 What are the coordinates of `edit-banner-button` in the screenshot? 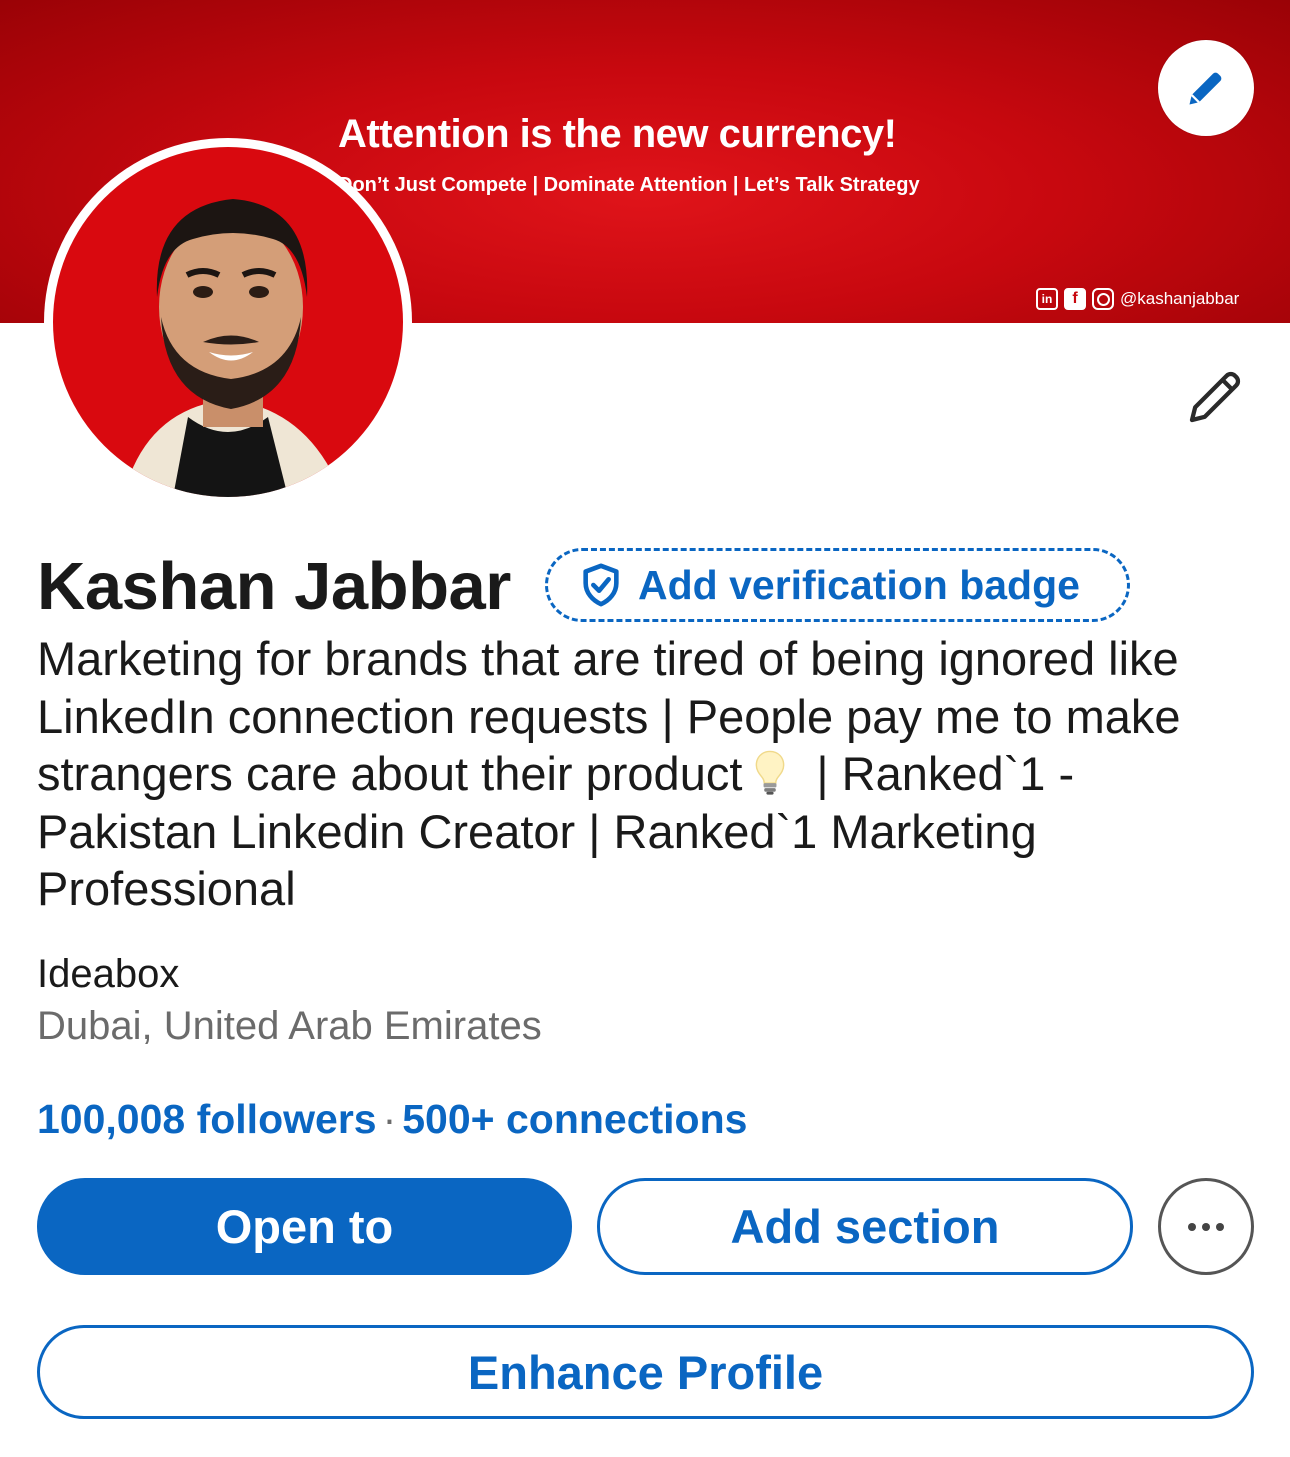 It's located at (1206, 88).